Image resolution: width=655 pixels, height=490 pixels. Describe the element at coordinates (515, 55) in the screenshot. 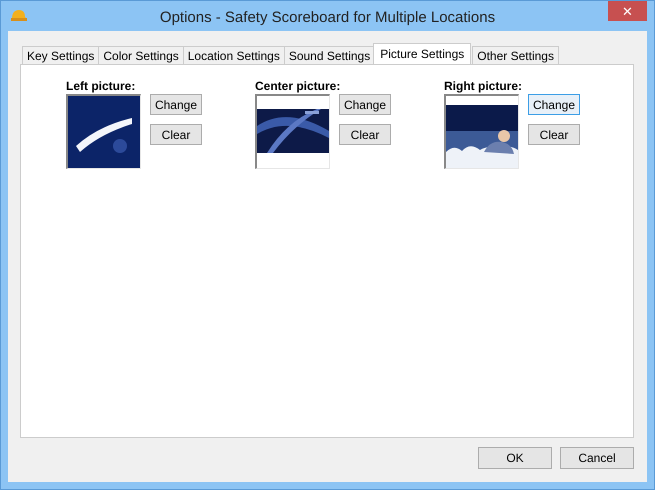

I see `tab: Other Settings` at that location.